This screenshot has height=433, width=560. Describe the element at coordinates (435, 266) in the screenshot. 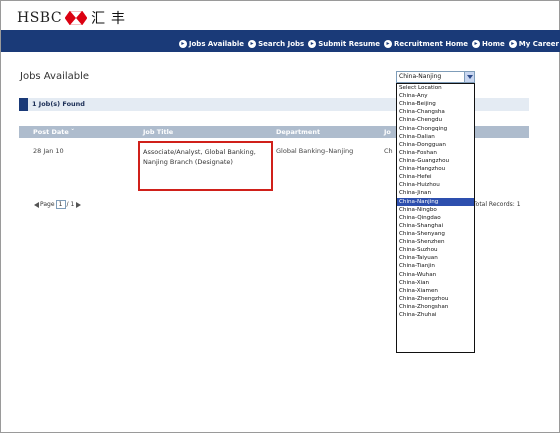

I see `dropdown-option: China-Tianjin` at that location.